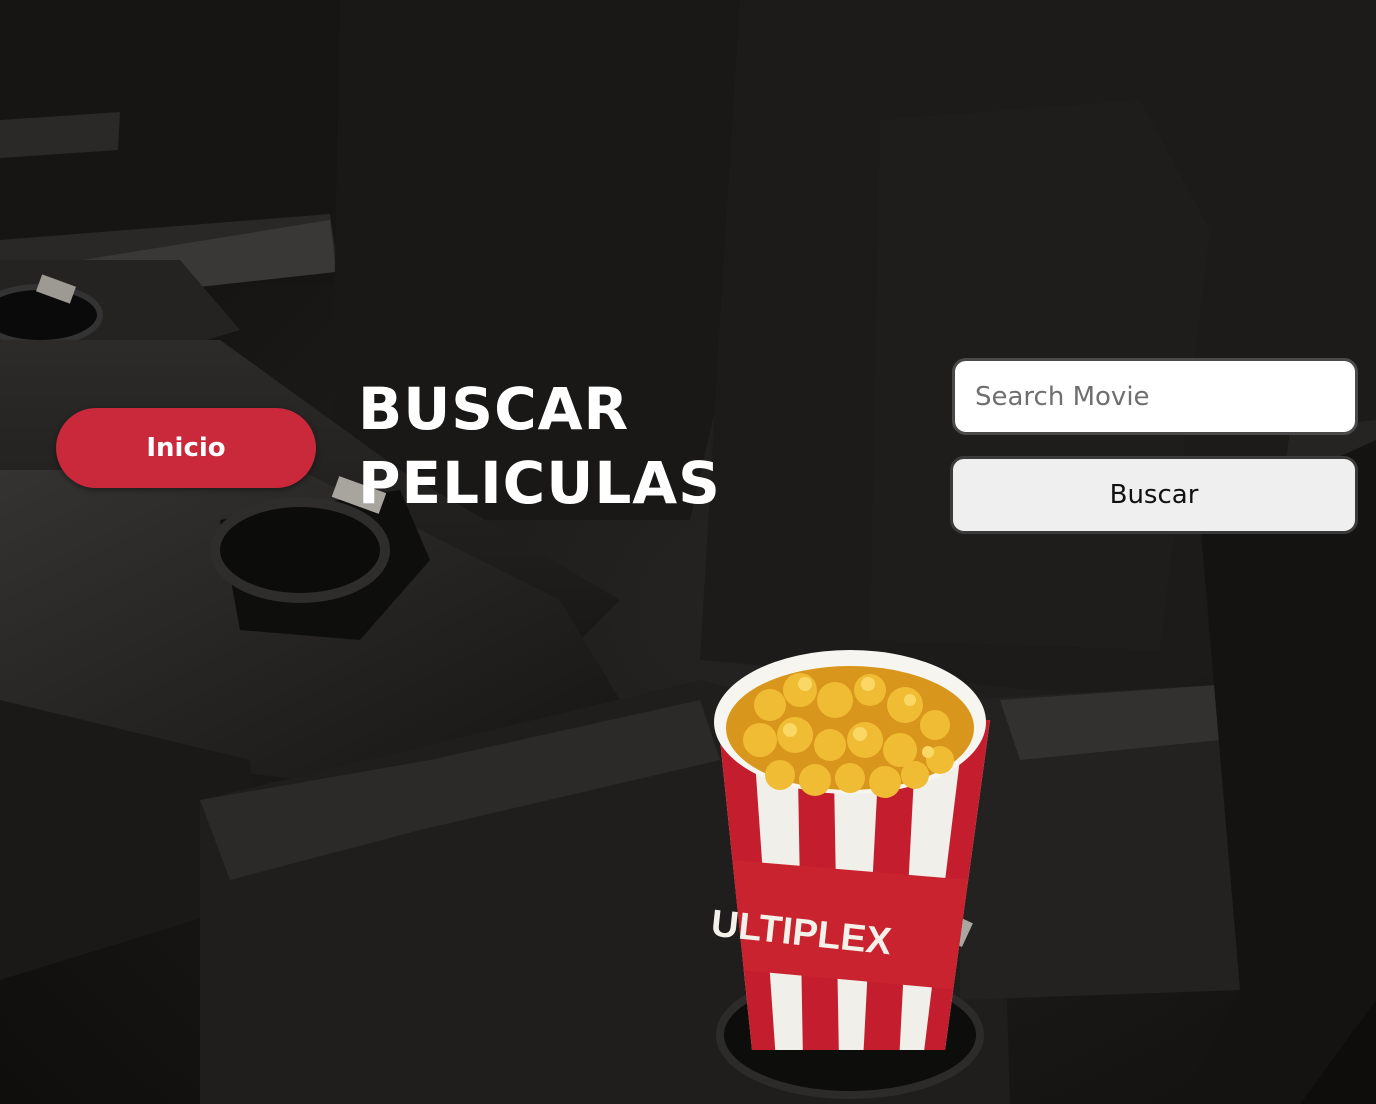 The image size is (1376, 1104). What do you see at coordinates (494, 409) in the screenshot?
I see `page-title-line-1: BUSCAR` at bounding box center [494, 409].